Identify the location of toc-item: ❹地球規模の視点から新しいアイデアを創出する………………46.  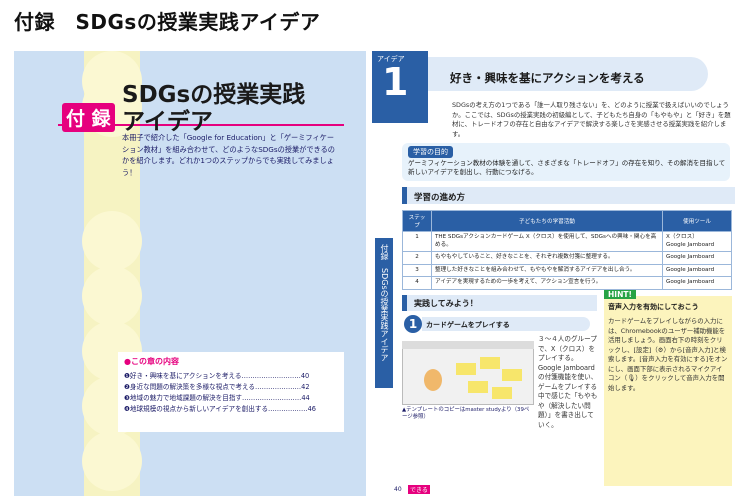
(232, 408).